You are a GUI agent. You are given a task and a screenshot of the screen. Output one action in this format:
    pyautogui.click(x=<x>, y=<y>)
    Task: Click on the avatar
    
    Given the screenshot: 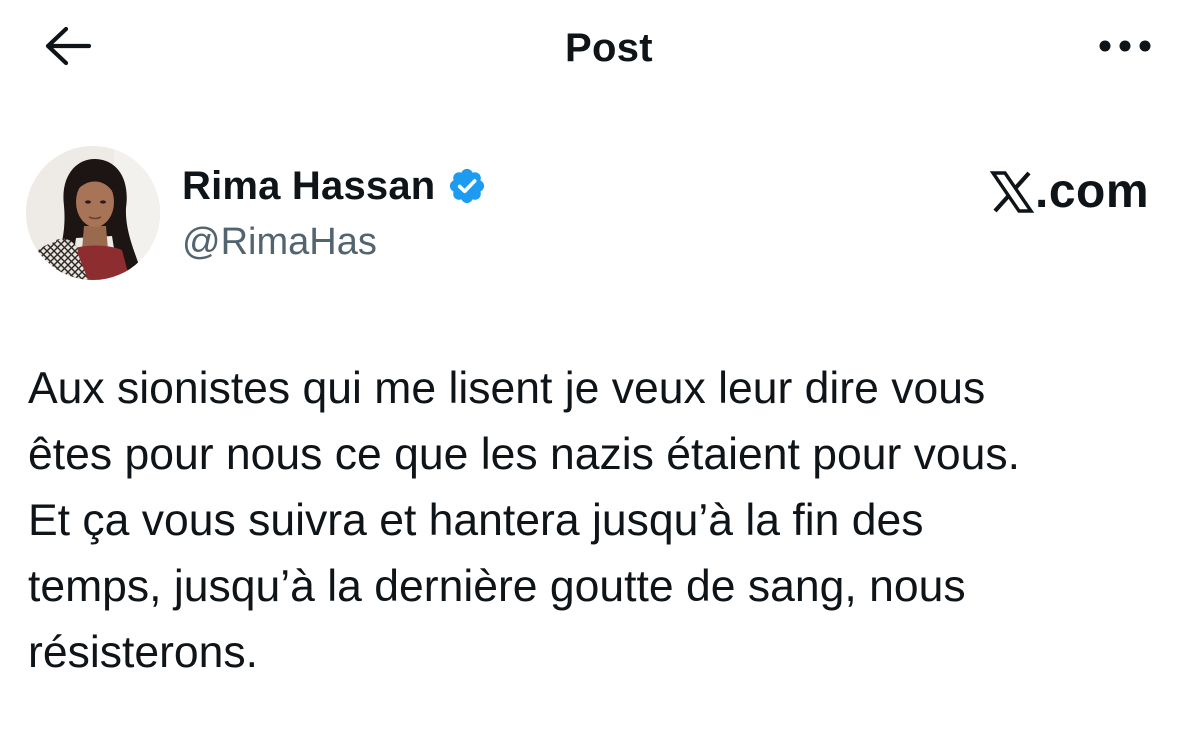 What is the action you would take?
    pyautogui.click(x=93, y=213)
    